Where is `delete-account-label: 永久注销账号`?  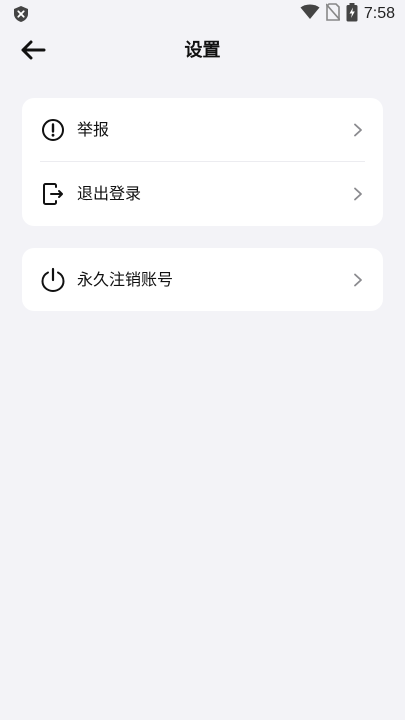 delete-account-label: 永久注销账号 is located at coordinates (125, 279).